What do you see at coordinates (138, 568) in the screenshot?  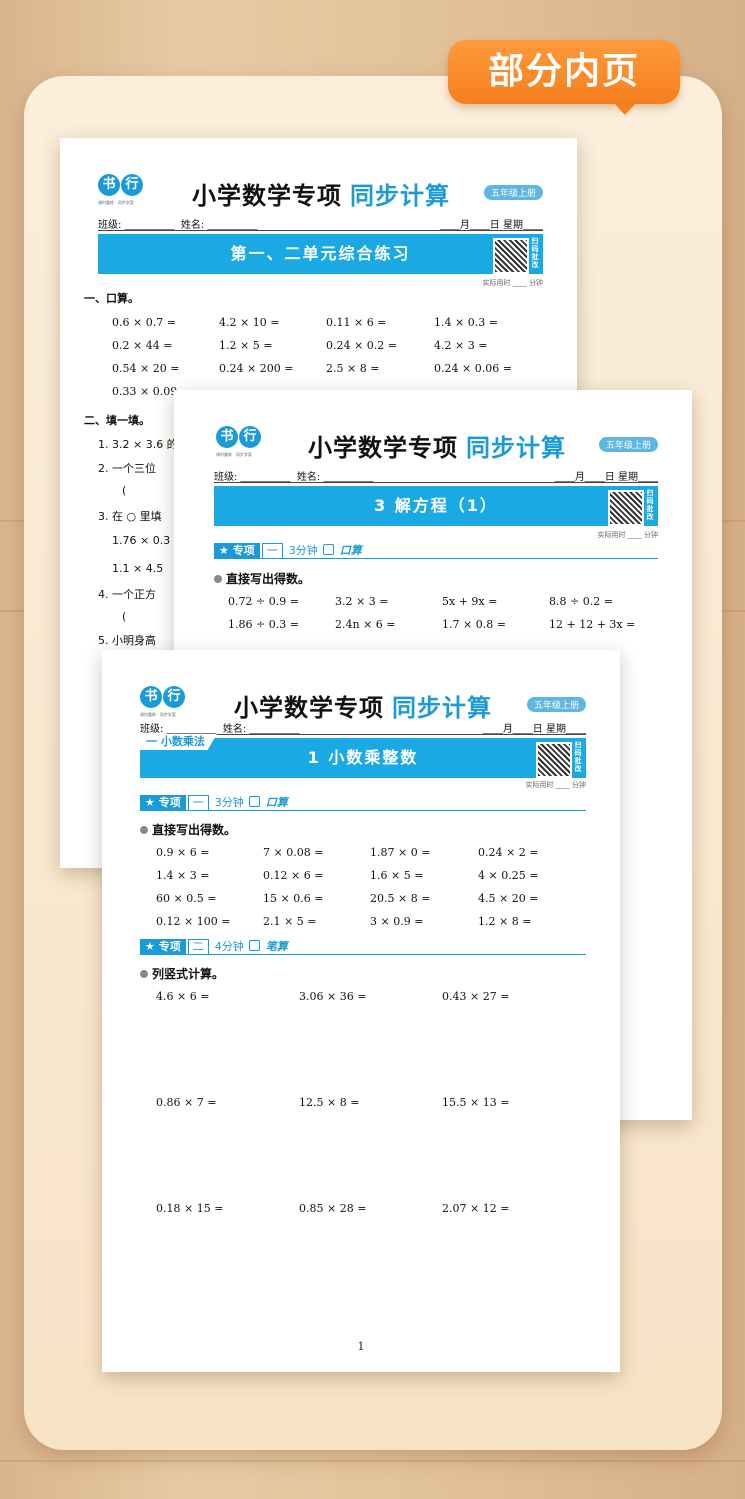 I see `fill-item: 1.1 × 4.5` at bounding box center [138, 568].